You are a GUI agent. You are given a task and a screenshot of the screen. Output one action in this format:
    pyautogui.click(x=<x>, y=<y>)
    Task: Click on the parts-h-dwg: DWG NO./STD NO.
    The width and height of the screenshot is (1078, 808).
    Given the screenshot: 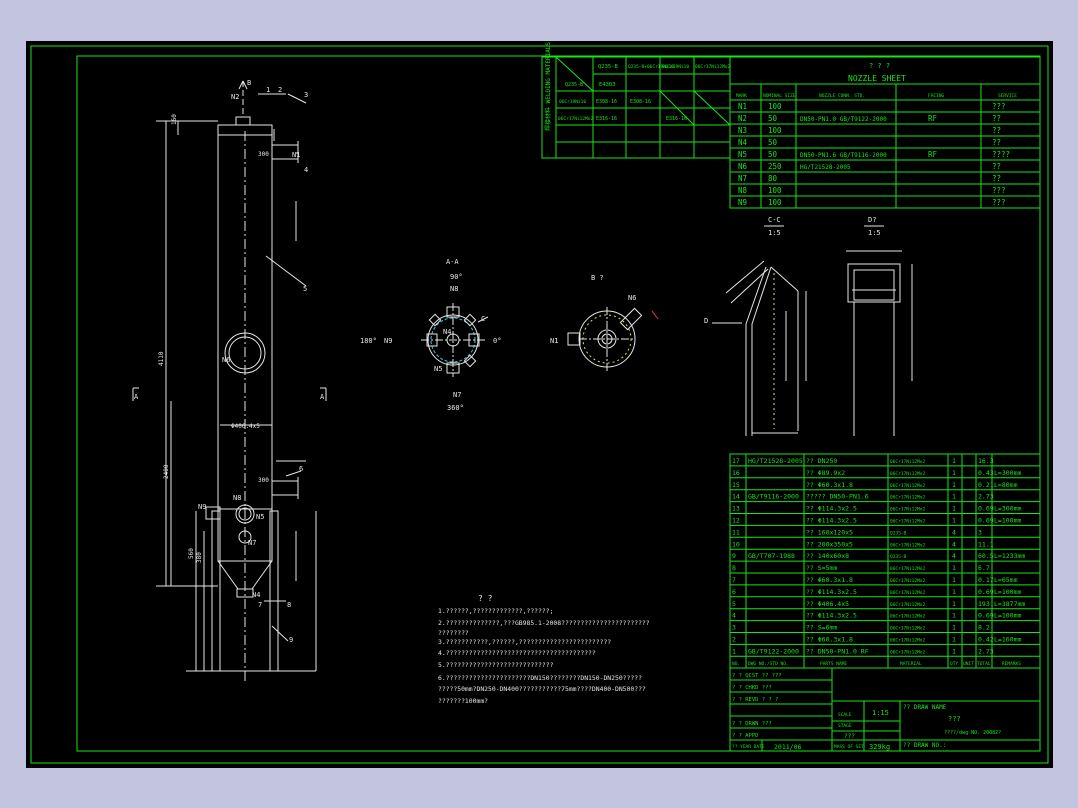 What is the action you would take?
    pyautogui.click(x=768, y=664)
    